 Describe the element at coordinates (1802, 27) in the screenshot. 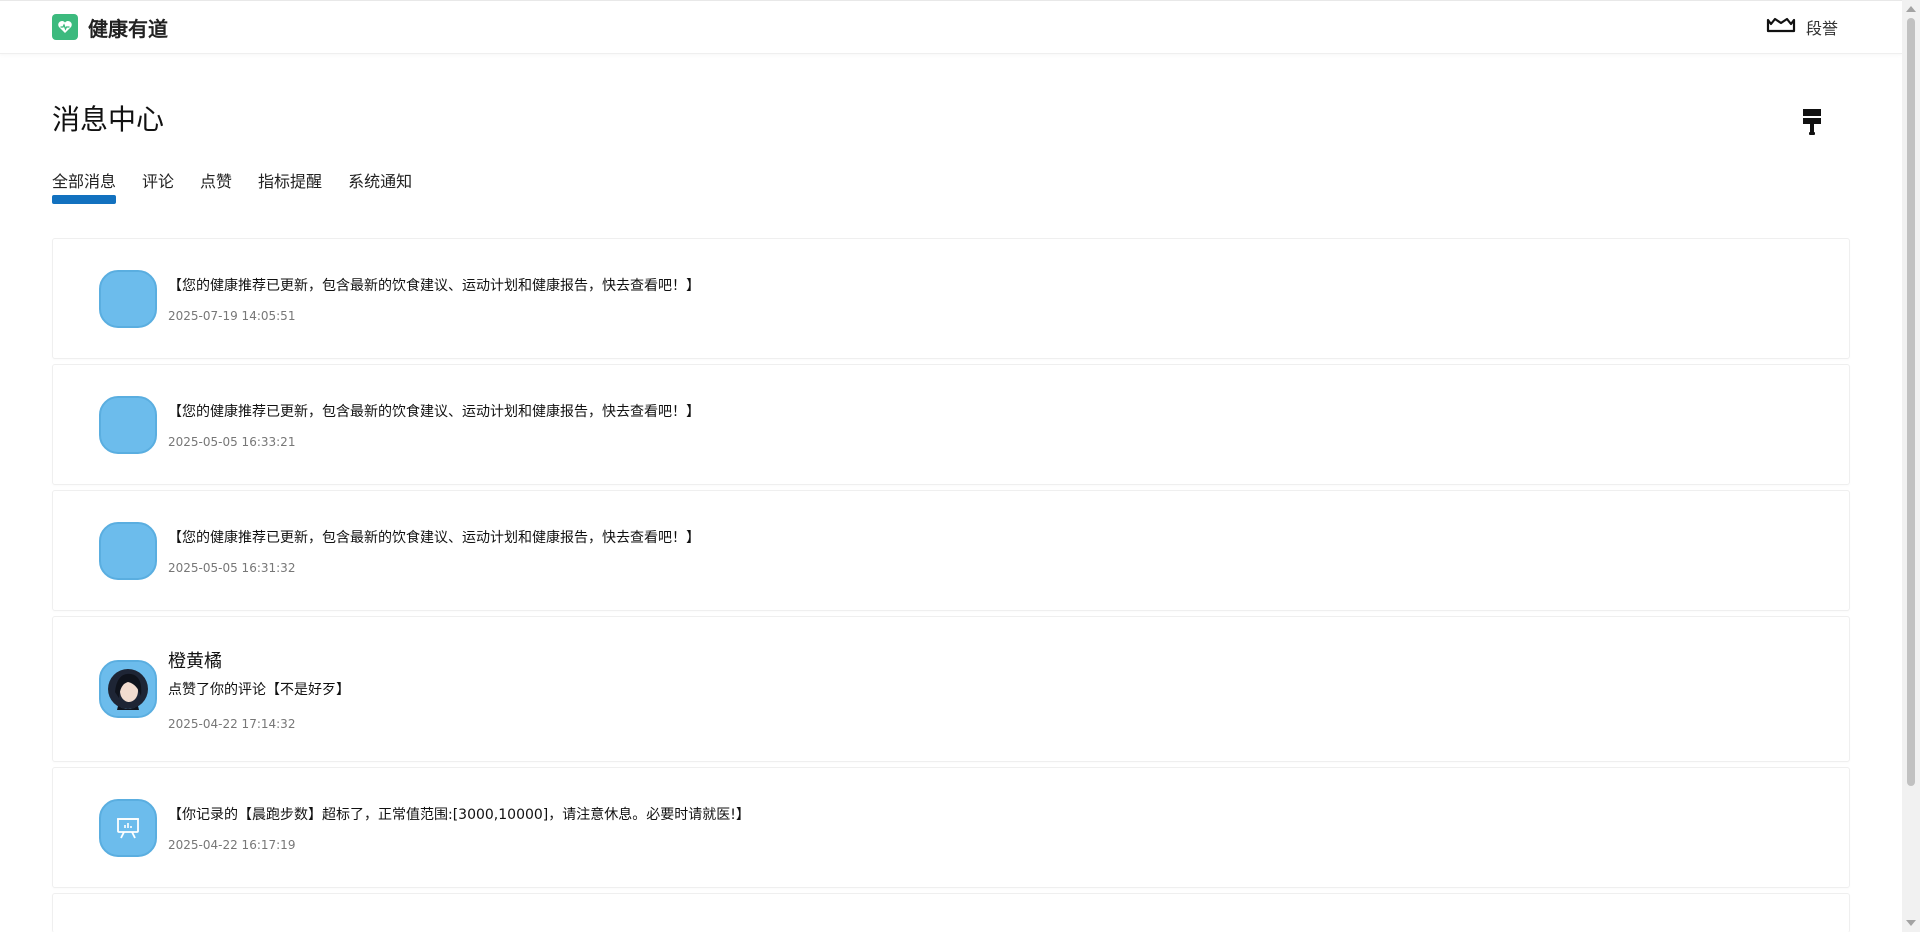

I see `user-menu: 段誉` at that location.